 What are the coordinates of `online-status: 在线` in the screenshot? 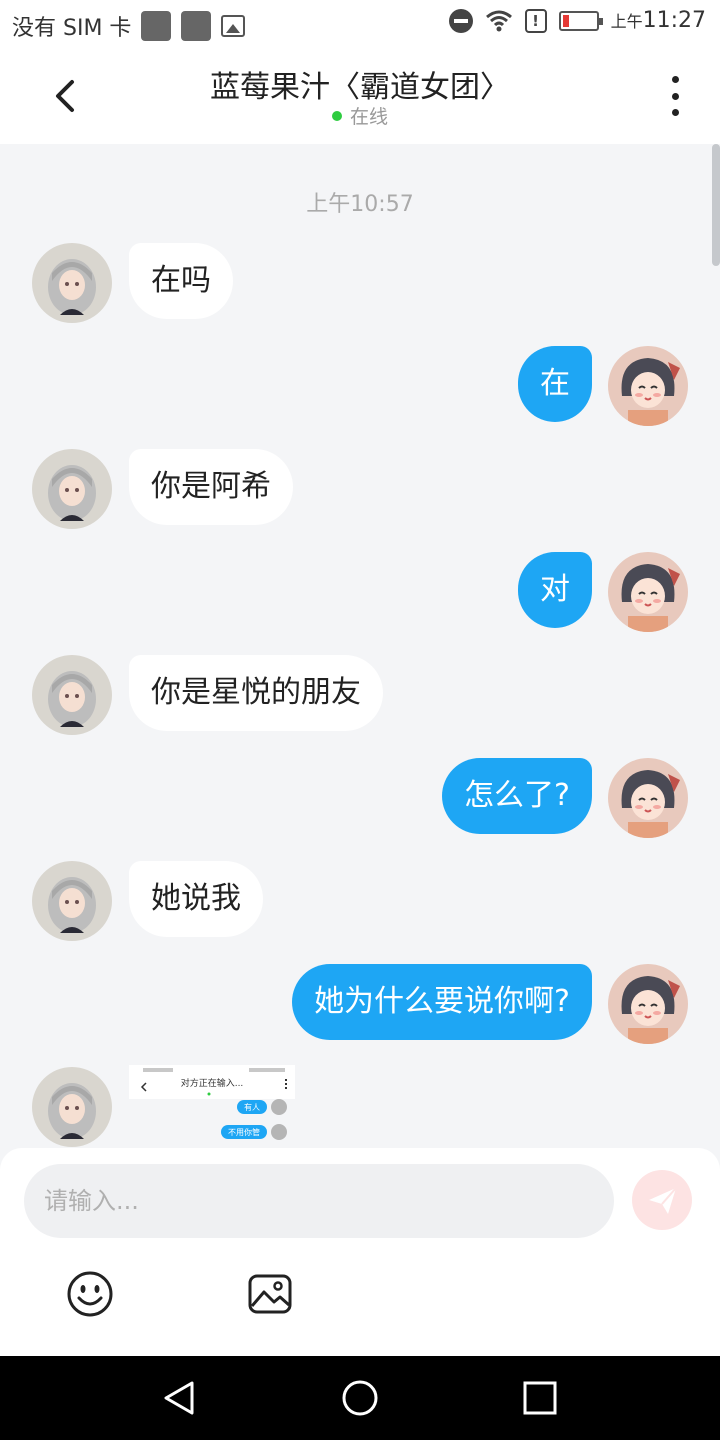 It's located at (360, 115).